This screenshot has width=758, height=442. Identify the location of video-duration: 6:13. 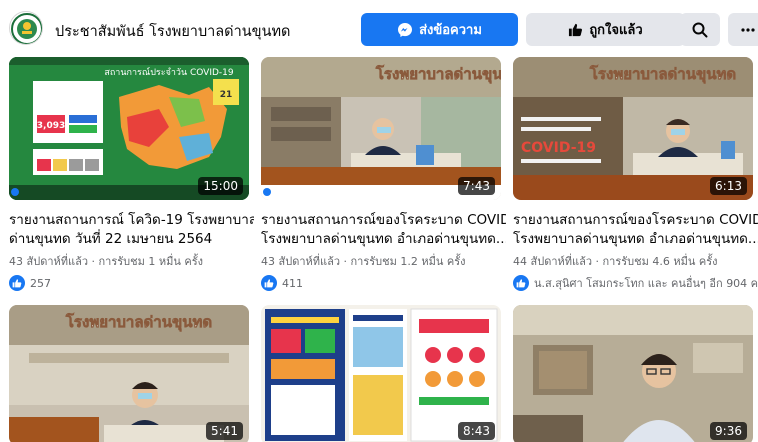
(728, 186).